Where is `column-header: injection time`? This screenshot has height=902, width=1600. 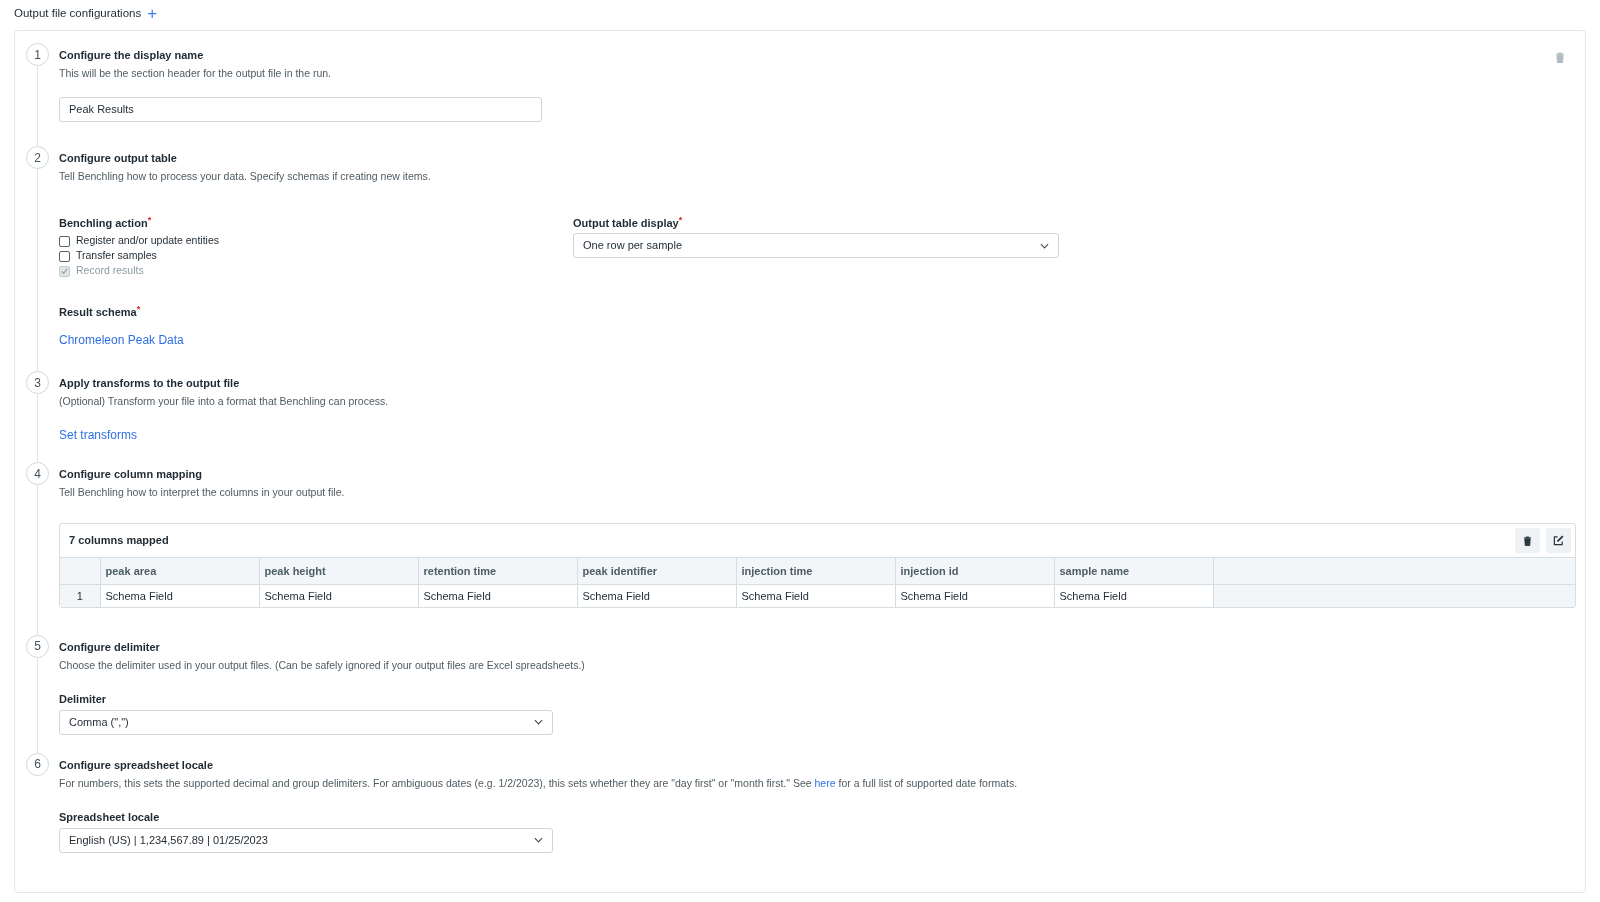 column-header: injection time is located at coordinates (815, 571).